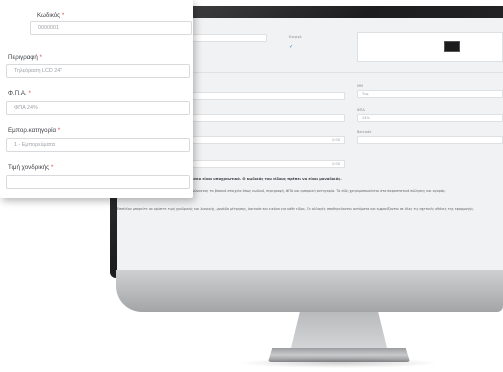  What do you see at coordinates (336, 164) in the screenshot?
I see `screen-amount-2: 0.00` at bounding box center [336, 164].